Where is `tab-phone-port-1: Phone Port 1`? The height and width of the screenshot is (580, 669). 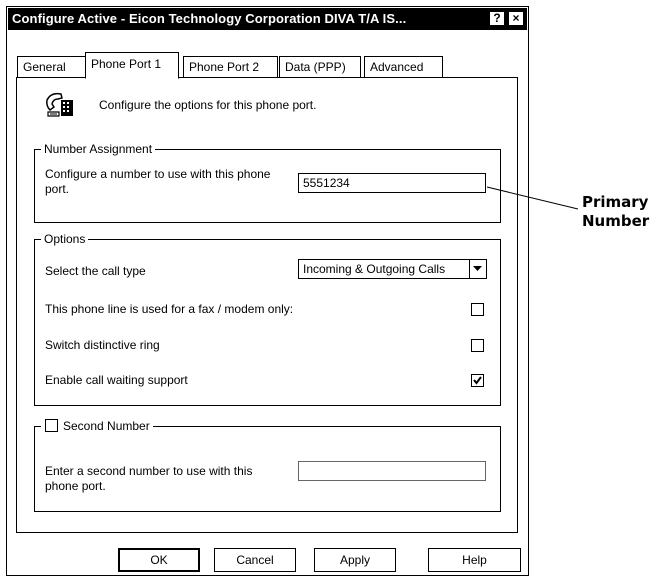
tab-phone-port-1: Phone Port 1 is located at coordinates (132, 65).